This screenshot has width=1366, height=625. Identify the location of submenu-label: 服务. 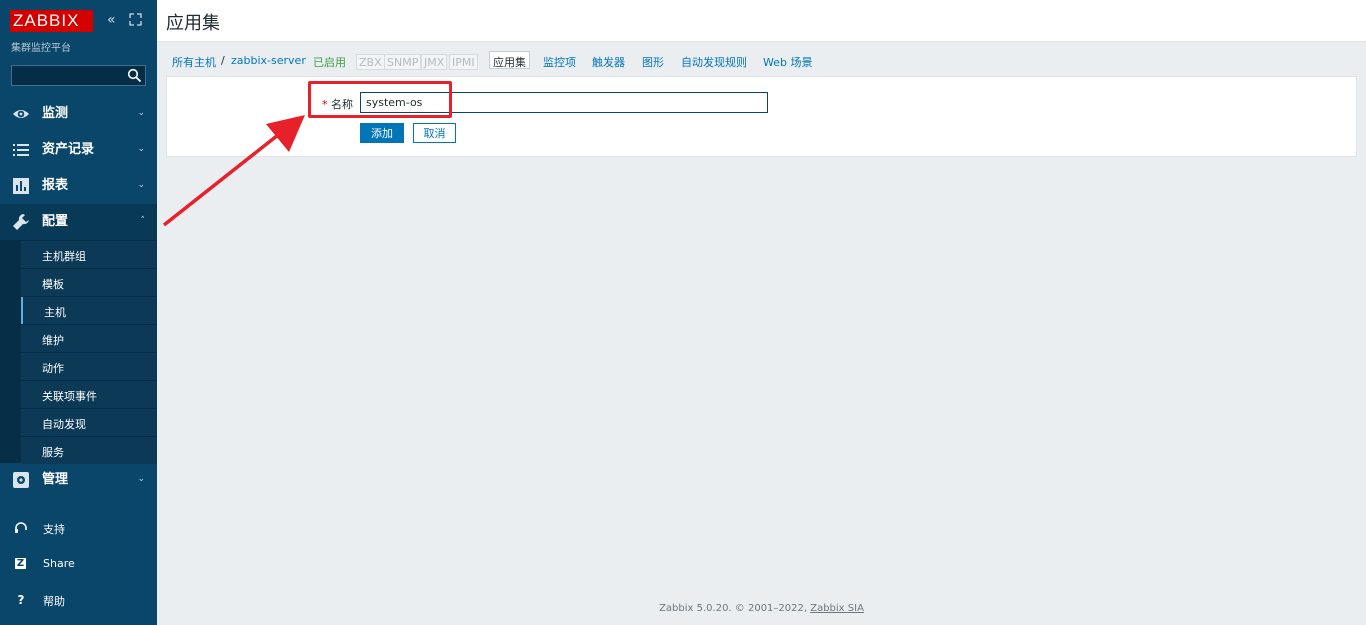
(53, 452).